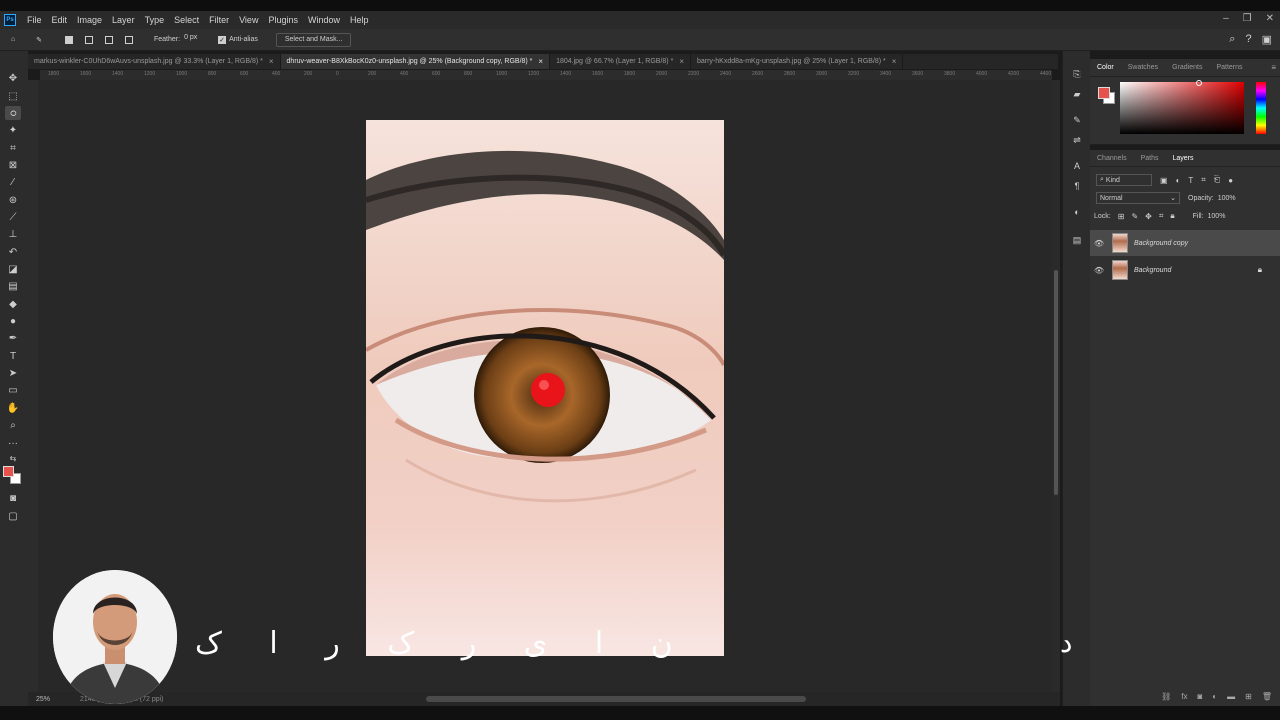 This screenshot has width=1280, height=720. Describe the element at coordinates (1166, 696) in the screenshot. I see `link-layers-icon: ⛓` at that location.